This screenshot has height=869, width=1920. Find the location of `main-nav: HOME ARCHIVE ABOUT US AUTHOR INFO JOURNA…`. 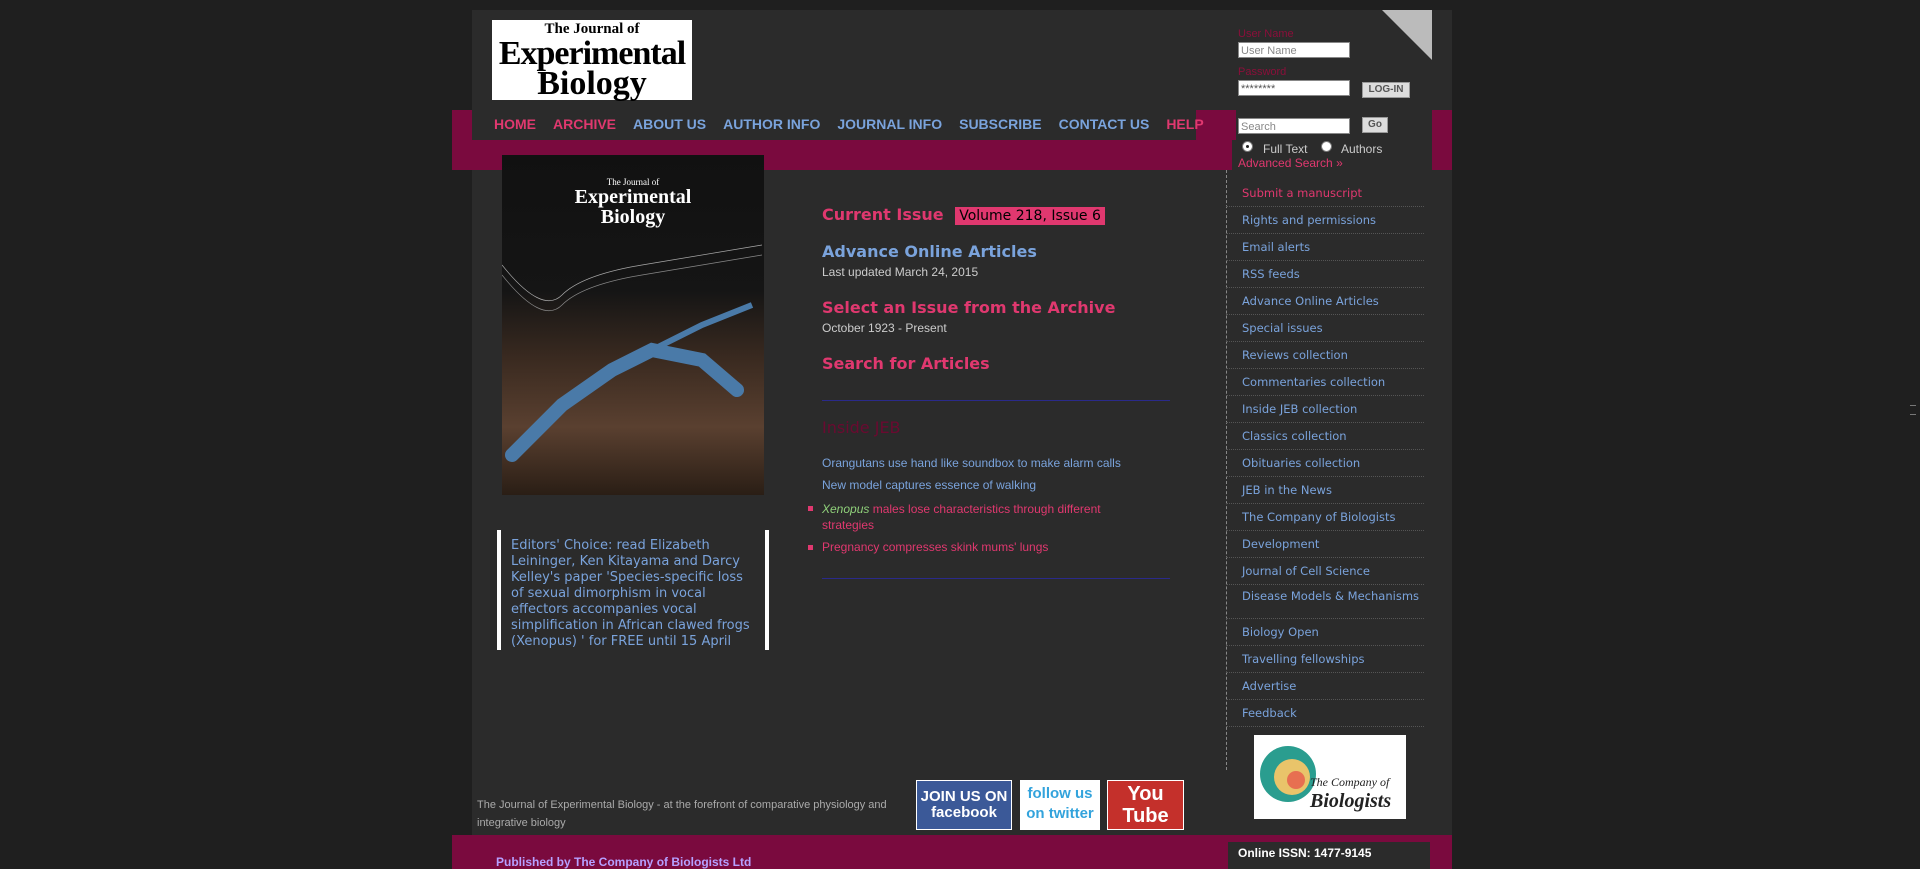

main-nav: HOME ARCHIVE ABOUT US AUTHOR INFO JOURNA… is located at coordinates (849, 124).